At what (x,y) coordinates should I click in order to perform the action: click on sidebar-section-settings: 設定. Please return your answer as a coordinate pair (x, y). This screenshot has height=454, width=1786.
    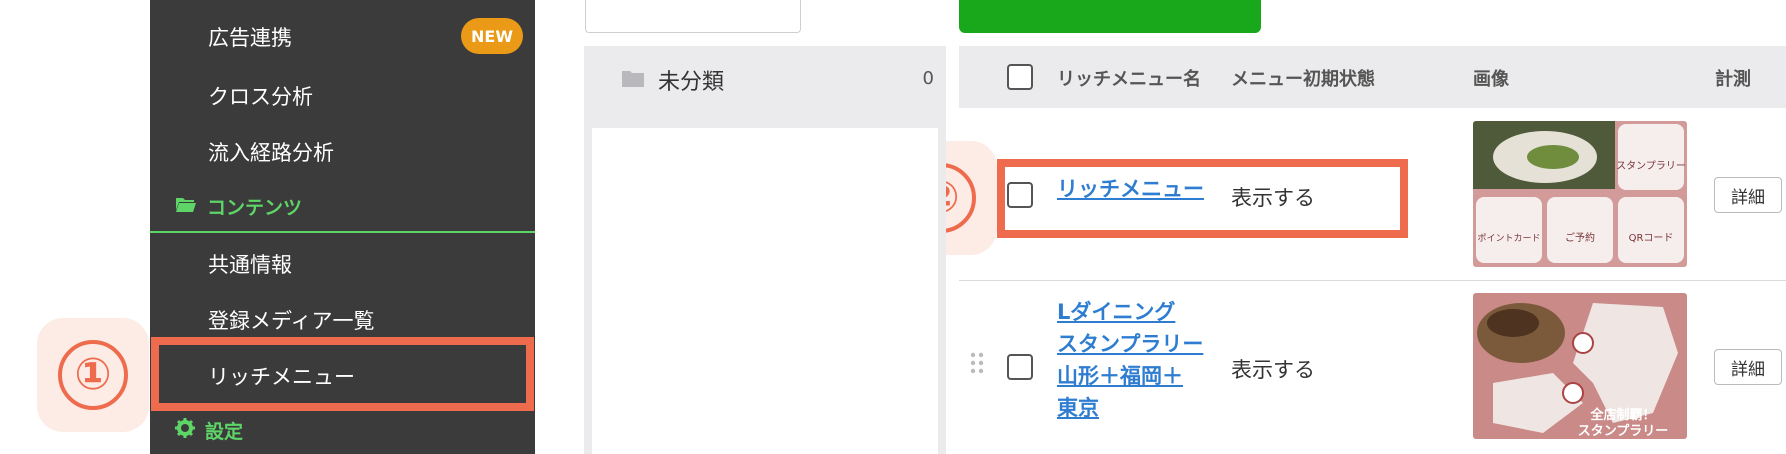
    Looking at the image, I should click on (209, 430).